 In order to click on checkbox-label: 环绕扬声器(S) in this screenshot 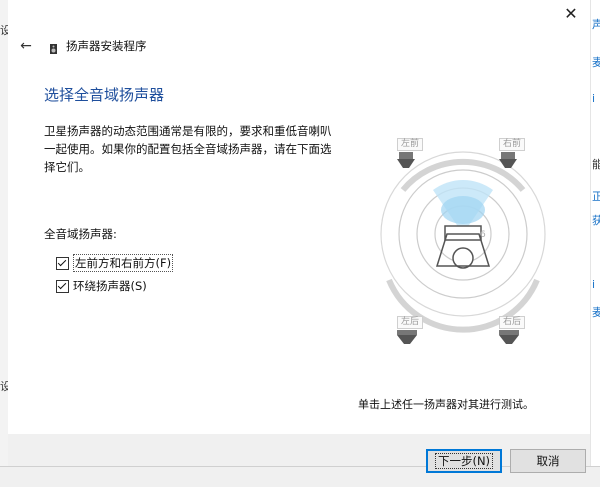, I will do `click(110, 286)`.